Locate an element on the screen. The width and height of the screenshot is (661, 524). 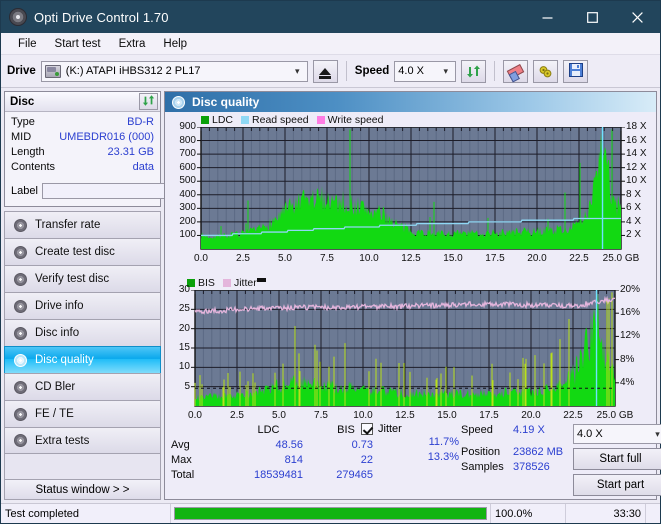
y2-axis-tick-label: 6 X is located at coordinates (634, 208).